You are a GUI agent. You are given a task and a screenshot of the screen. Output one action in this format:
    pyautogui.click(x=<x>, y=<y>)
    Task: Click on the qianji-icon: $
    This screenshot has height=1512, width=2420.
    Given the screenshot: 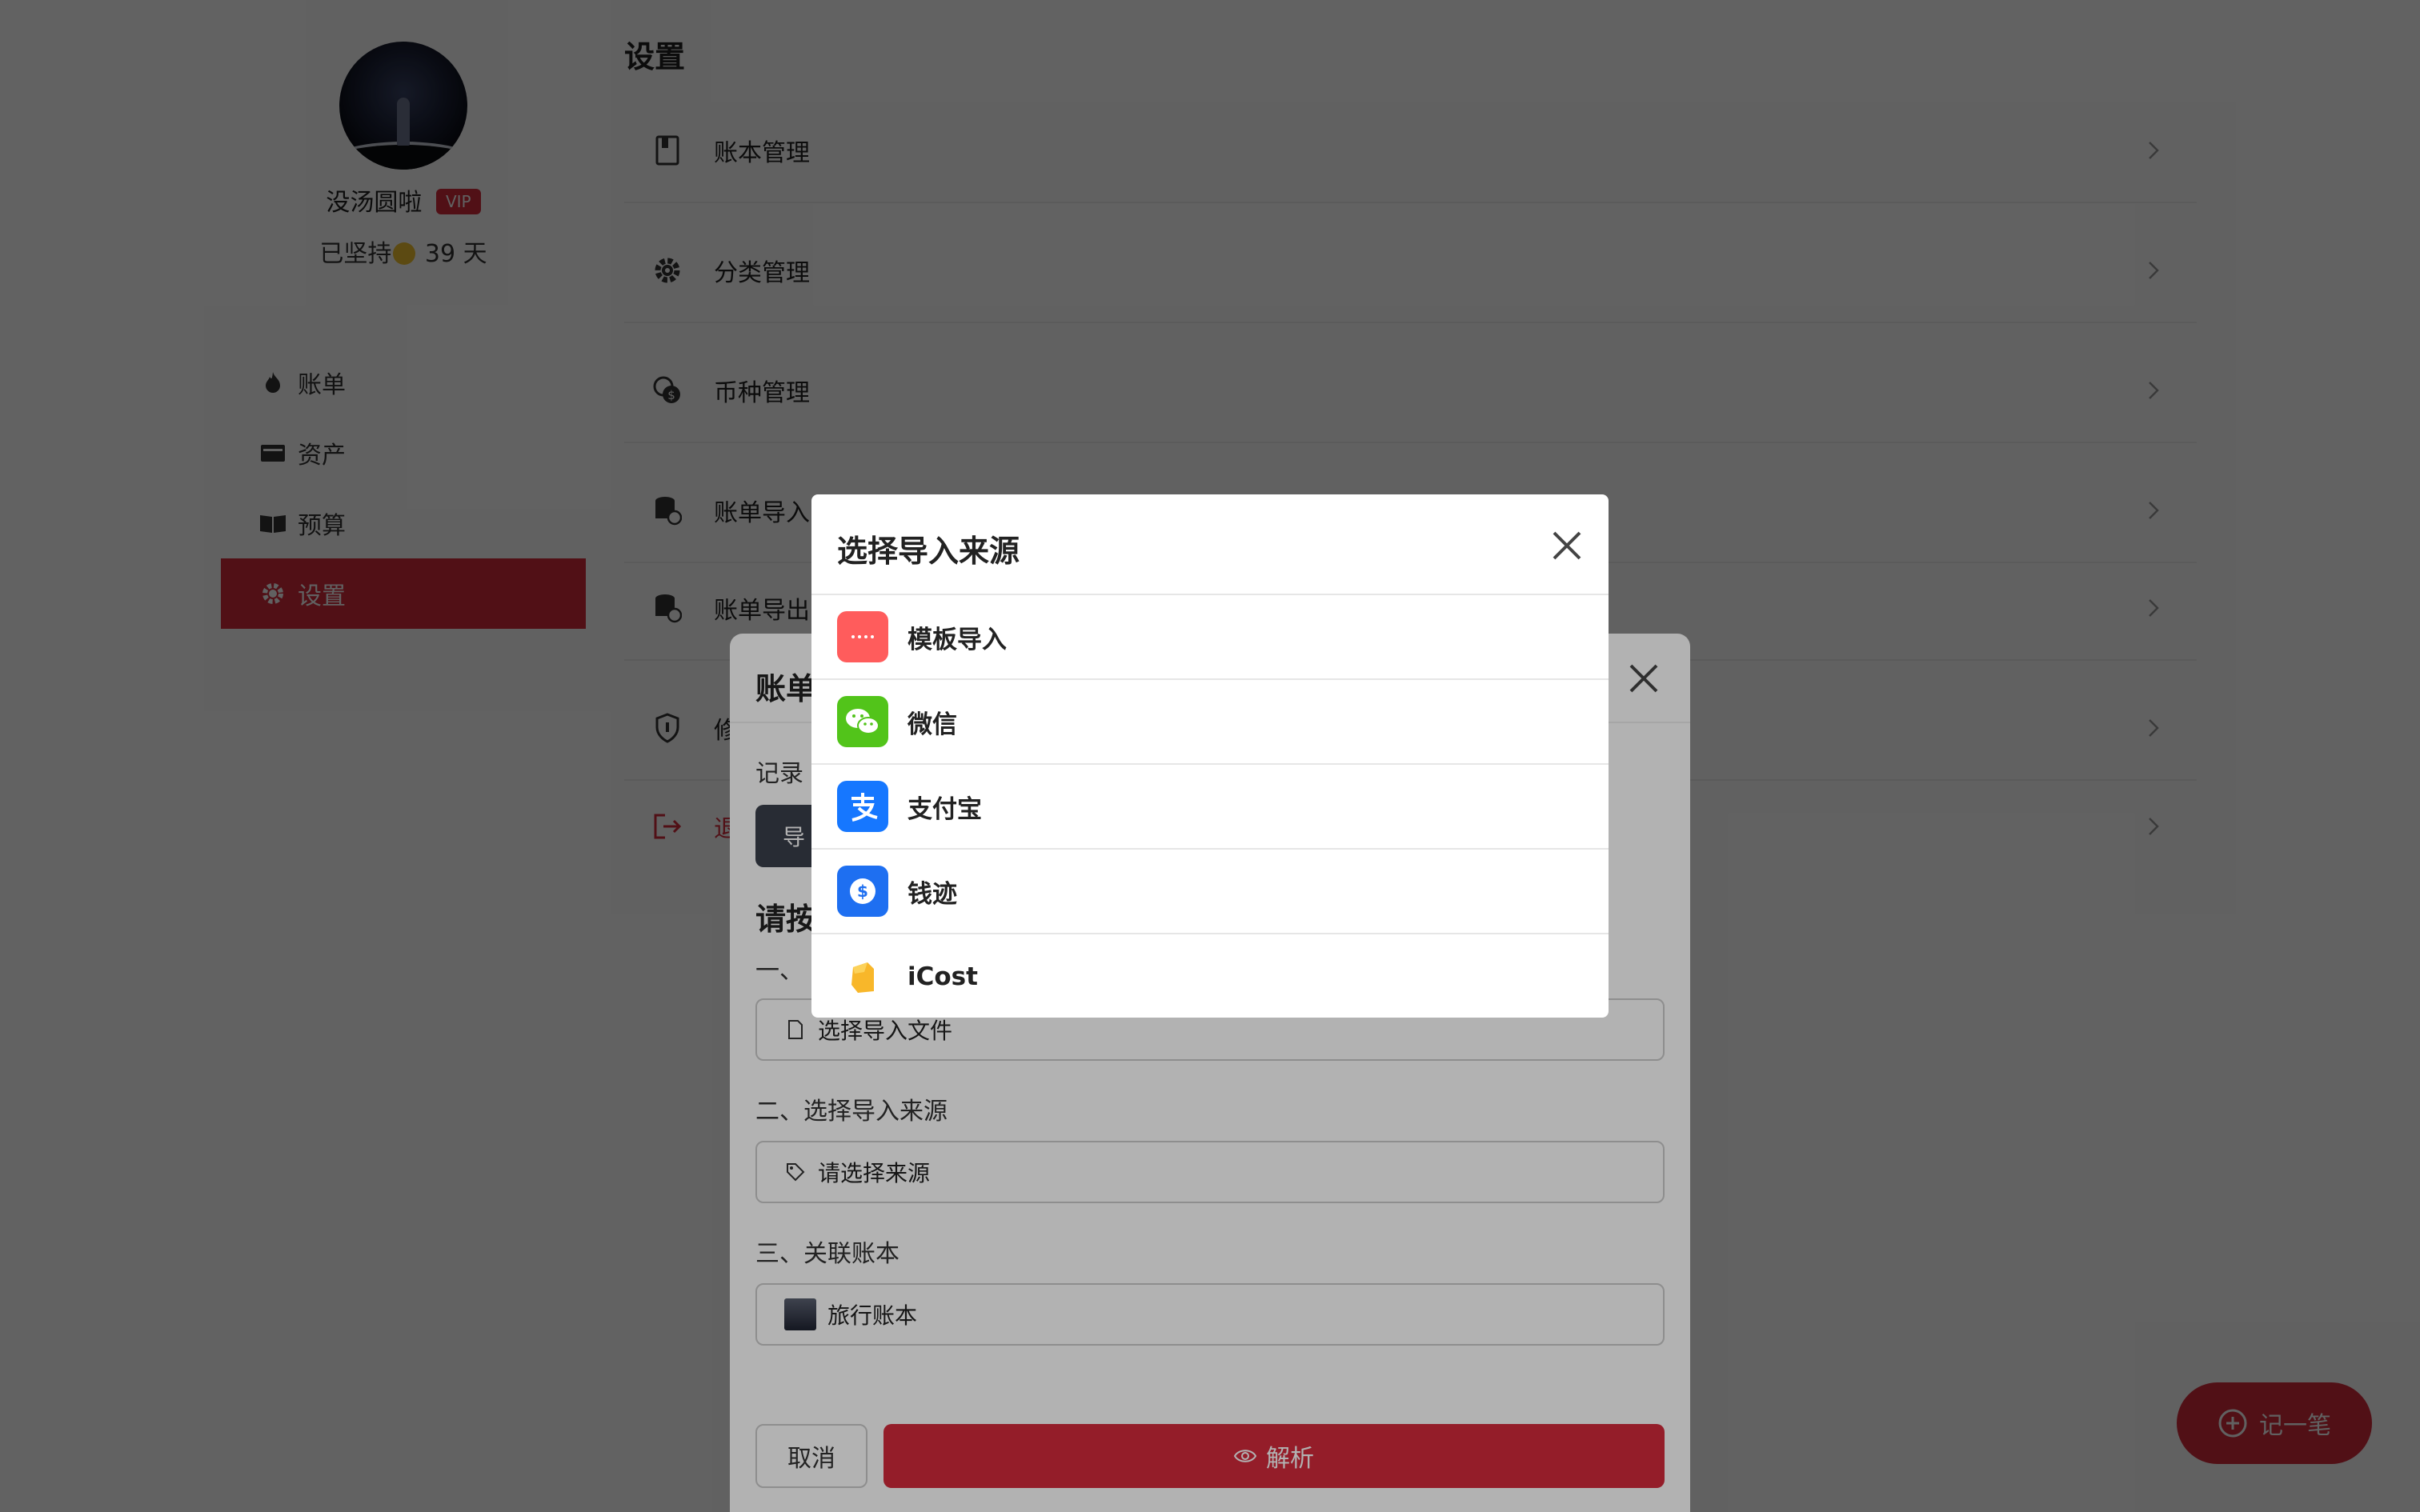 What is the action you would take?
    pyautogui.click(x=862, y=891)
    